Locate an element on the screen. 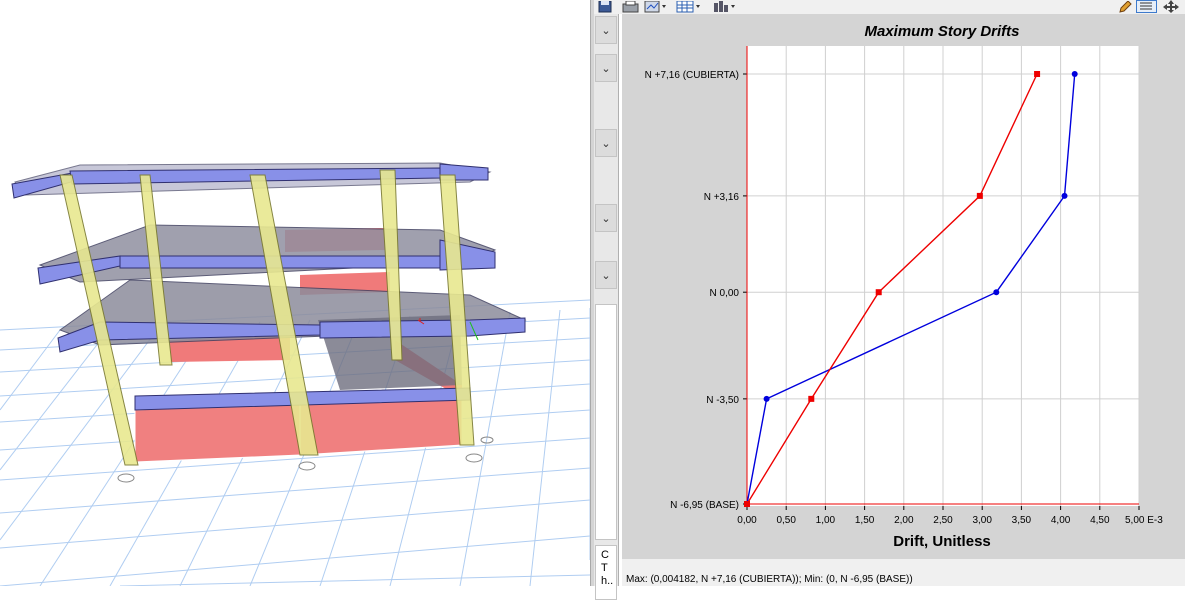 This screenshot has width=1185, height=600. y-tick-label: N -3,50 is located at coordinates (722, 400).